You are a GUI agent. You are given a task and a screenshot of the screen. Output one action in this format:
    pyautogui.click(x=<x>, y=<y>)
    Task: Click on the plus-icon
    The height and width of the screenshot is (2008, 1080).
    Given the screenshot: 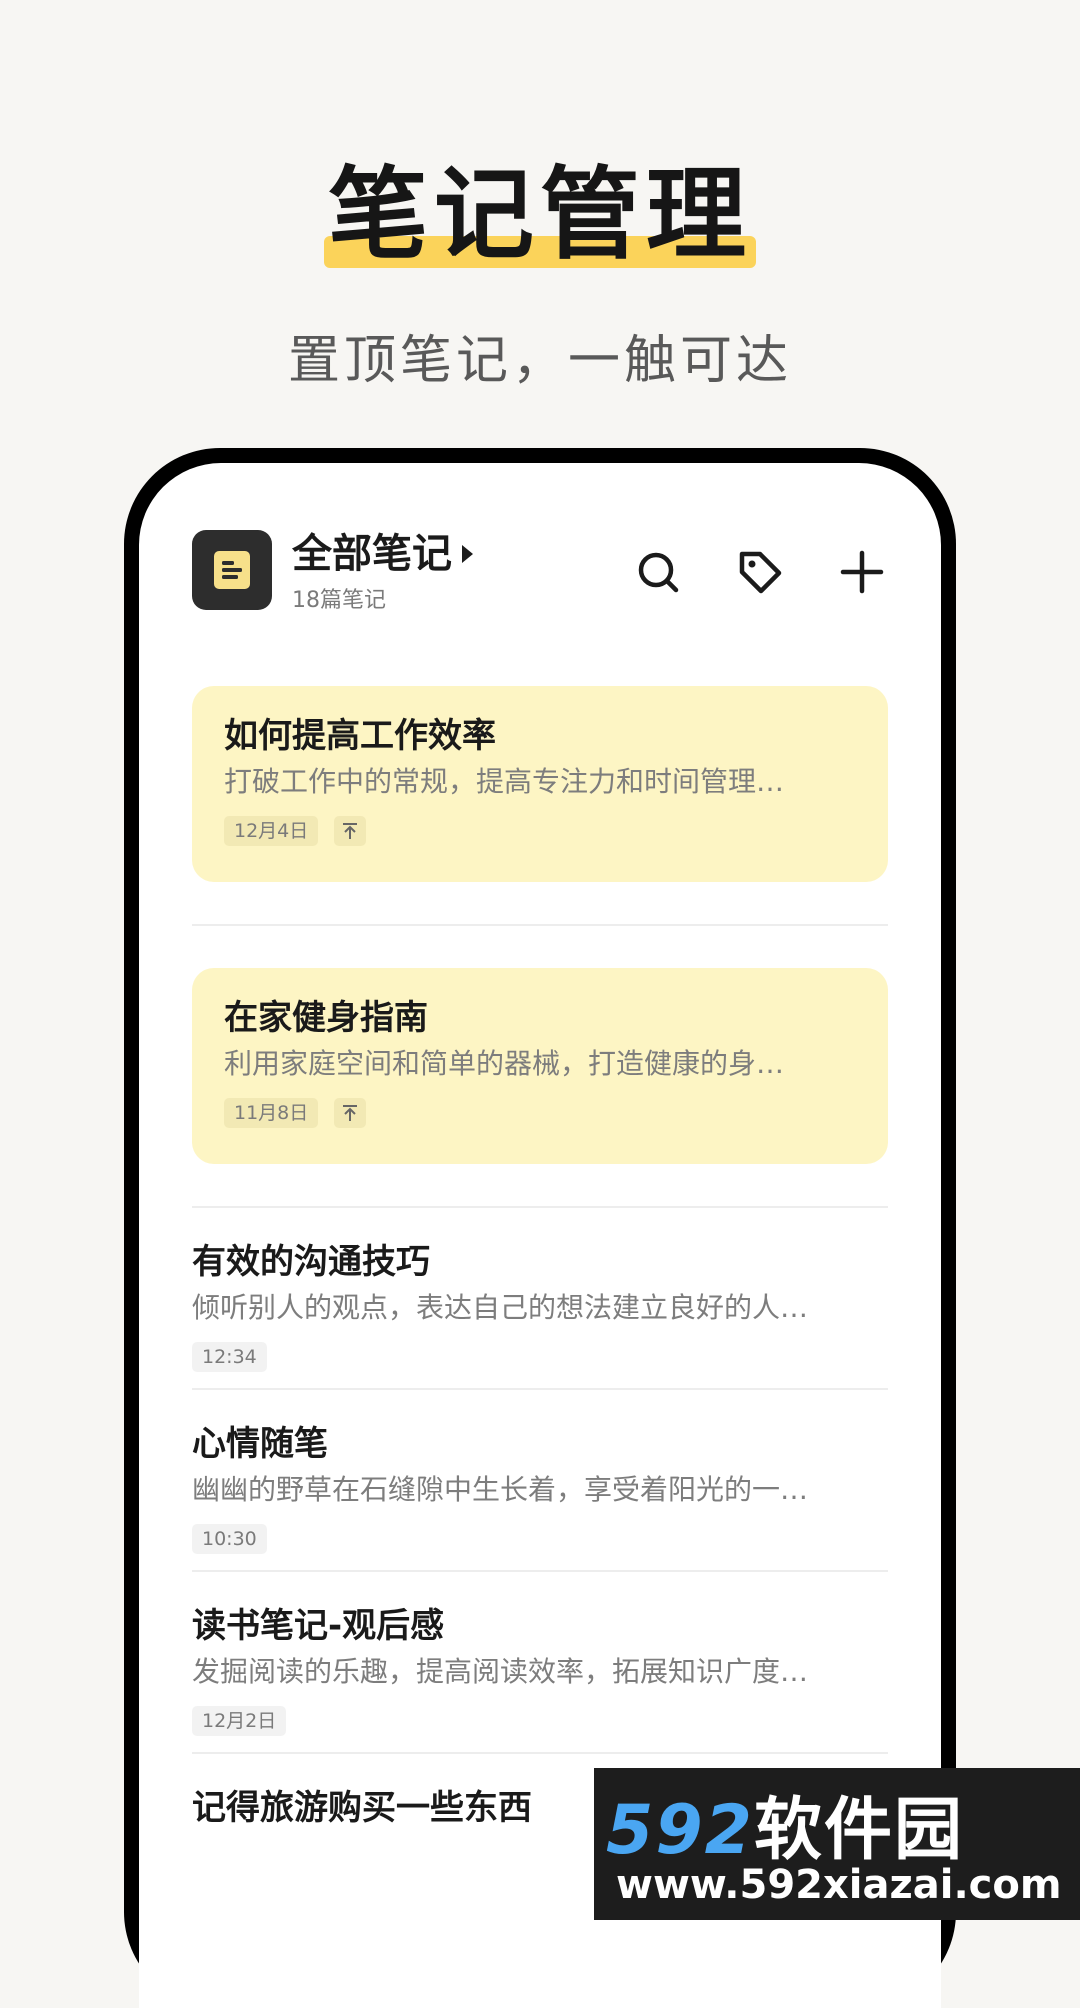 What is the action you would take?
    pyautogui.click(x=862, y=572)
    